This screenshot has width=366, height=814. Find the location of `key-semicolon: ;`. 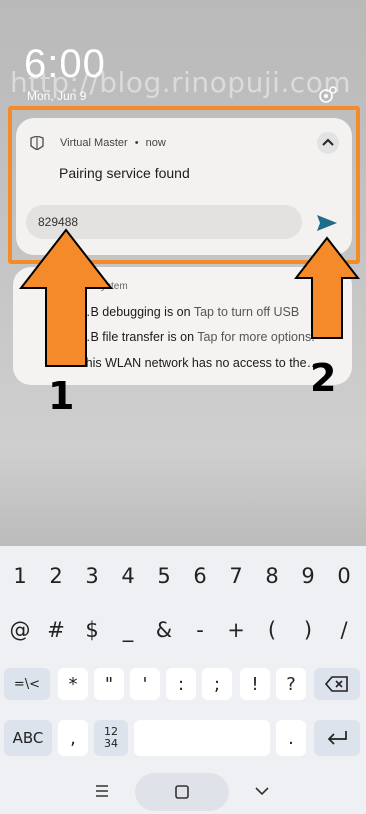

key-semicolon: ; is located at coordinates (217, 684).